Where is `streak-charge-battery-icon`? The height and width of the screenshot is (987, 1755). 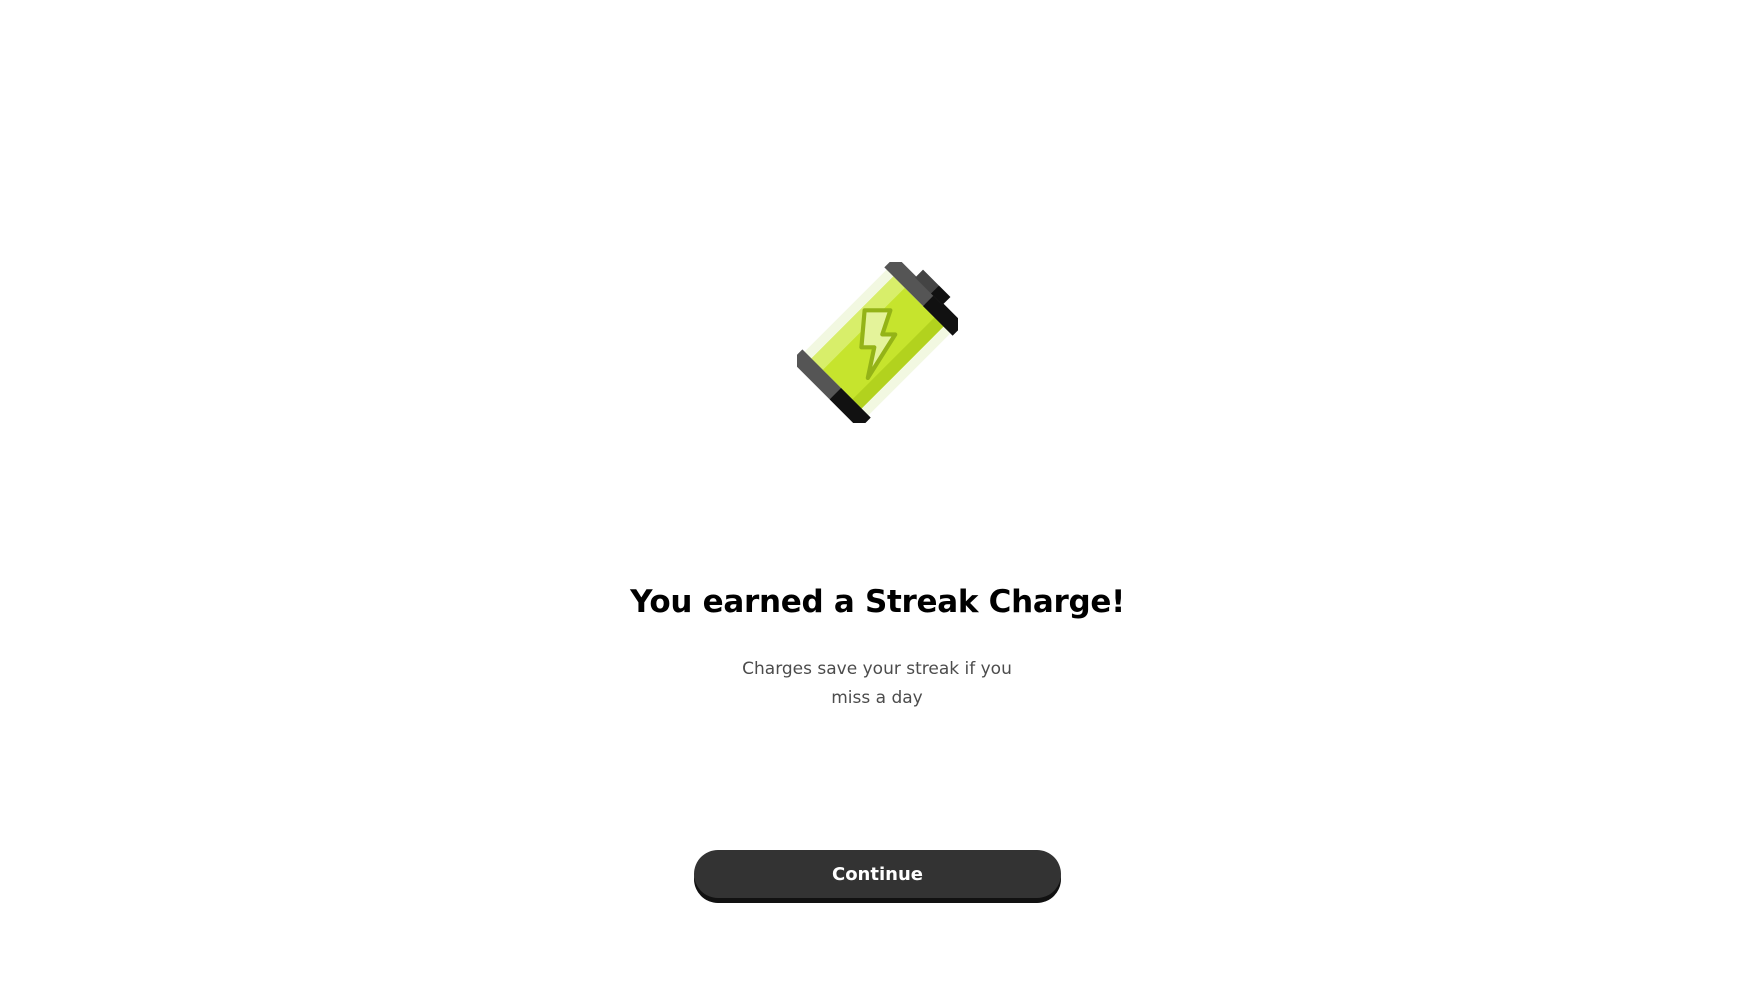 streak-charge-battery-icon is located at coordinates (877, 342).